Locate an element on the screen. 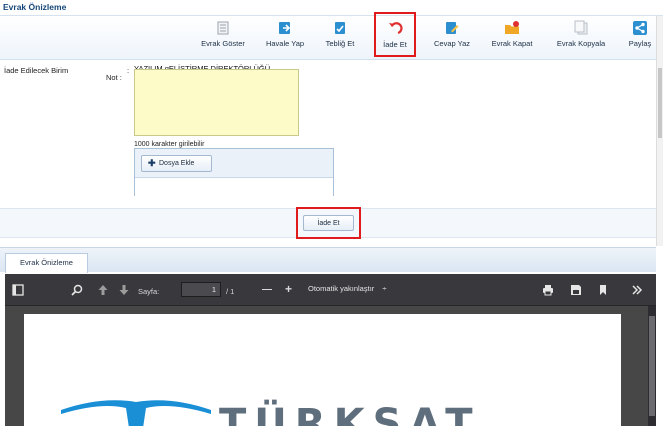  iade-et-toolbar-label: İade Et is located at coordinates (395, 44).